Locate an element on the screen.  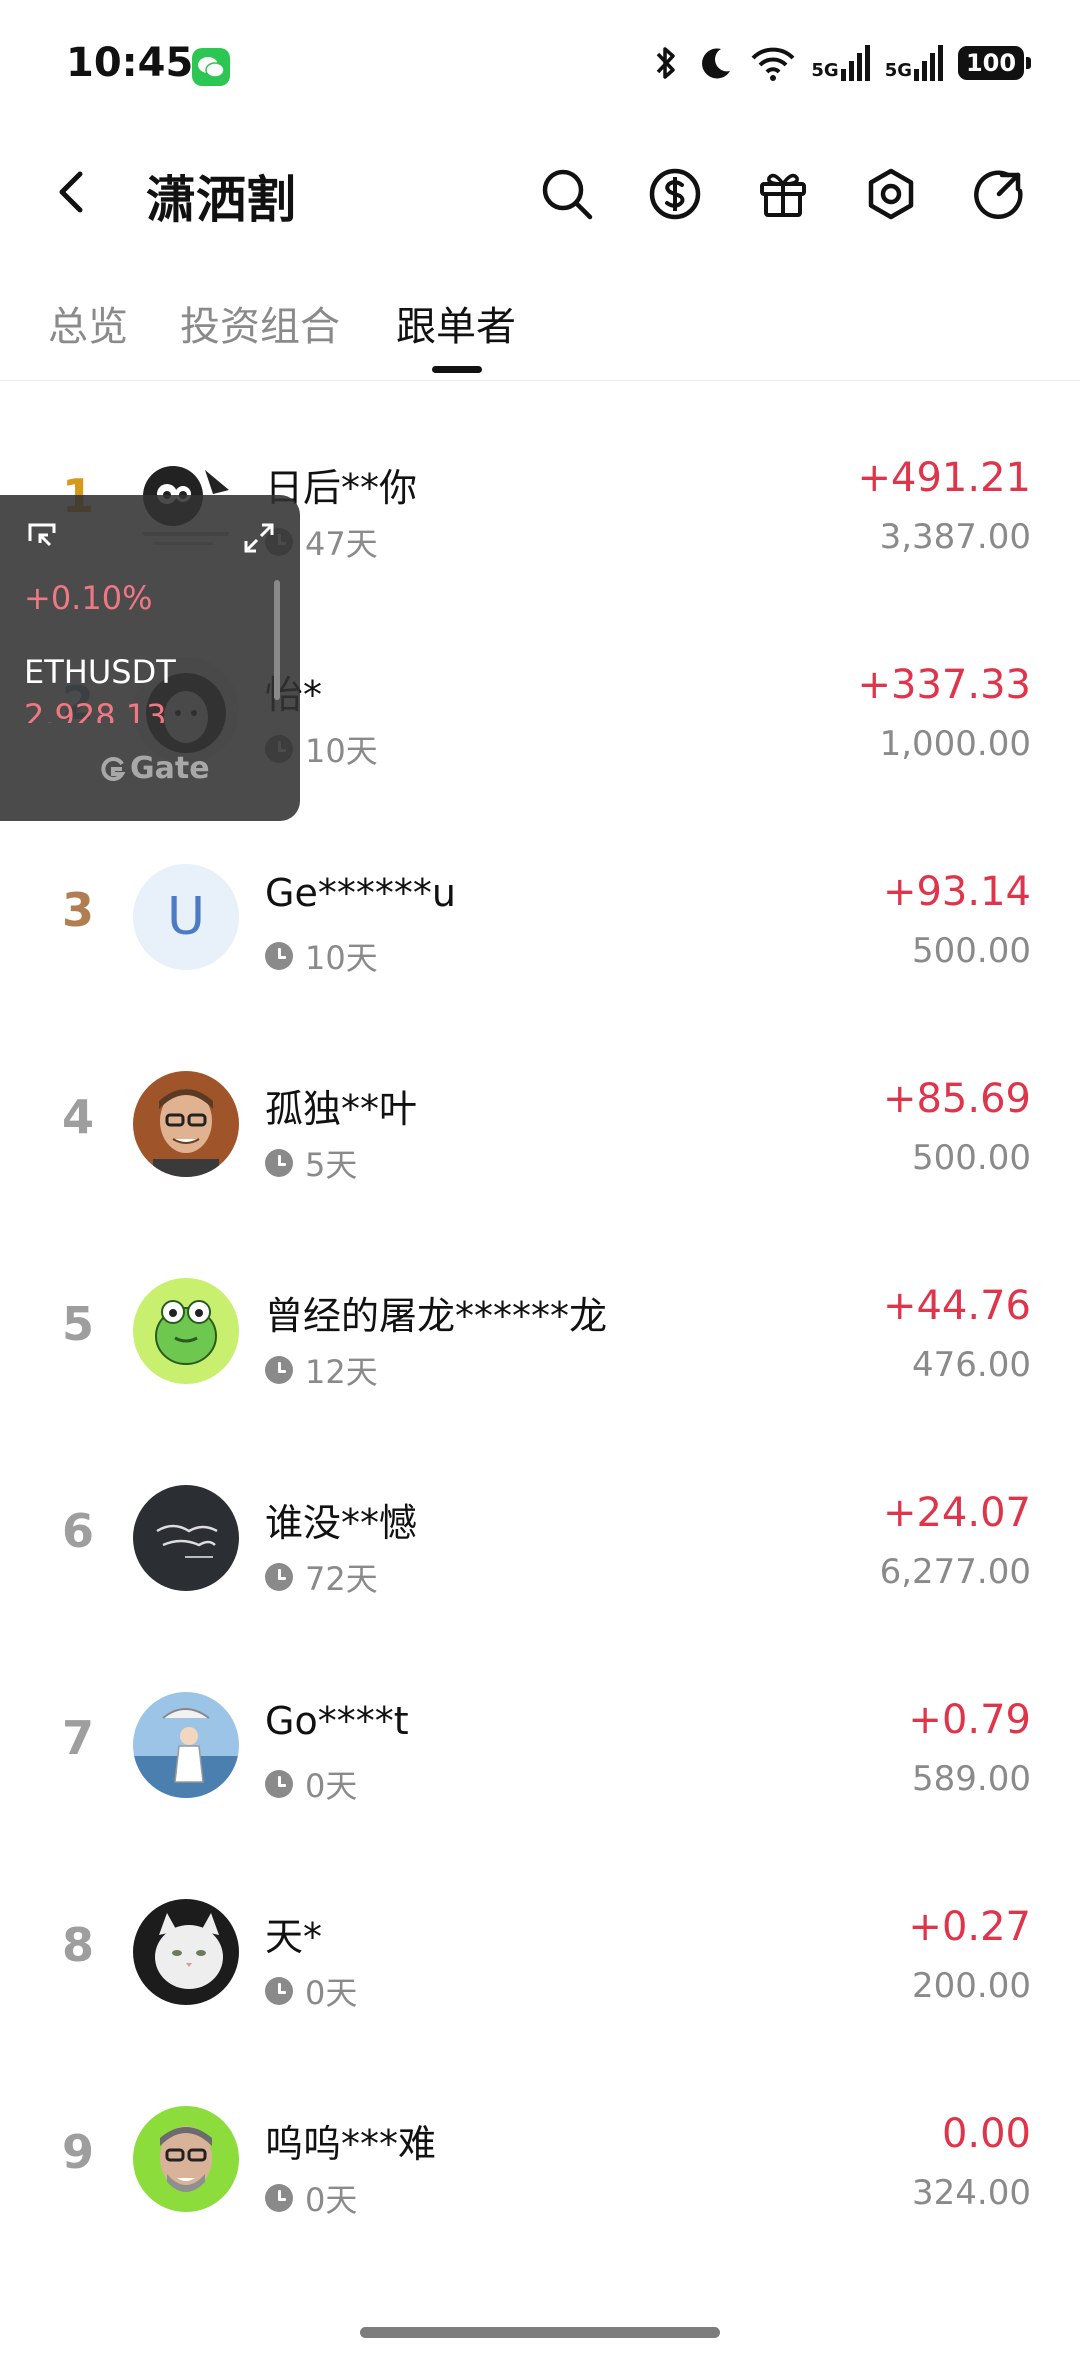
gift-button is located at coordinates (783, 194).